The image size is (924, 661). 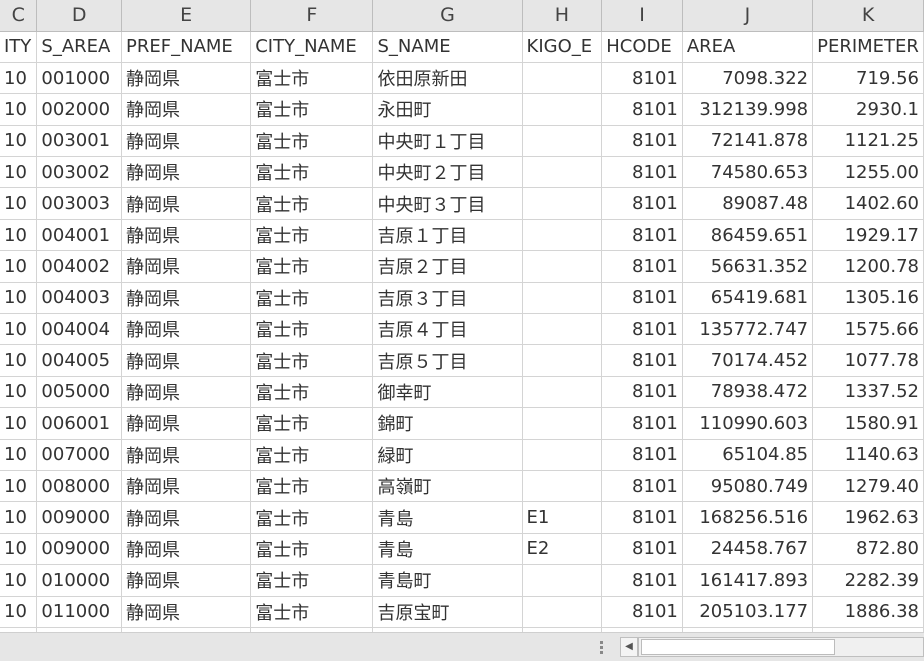 I want to click on field-header-cell: S_NAME, so click(x=447, y=47).